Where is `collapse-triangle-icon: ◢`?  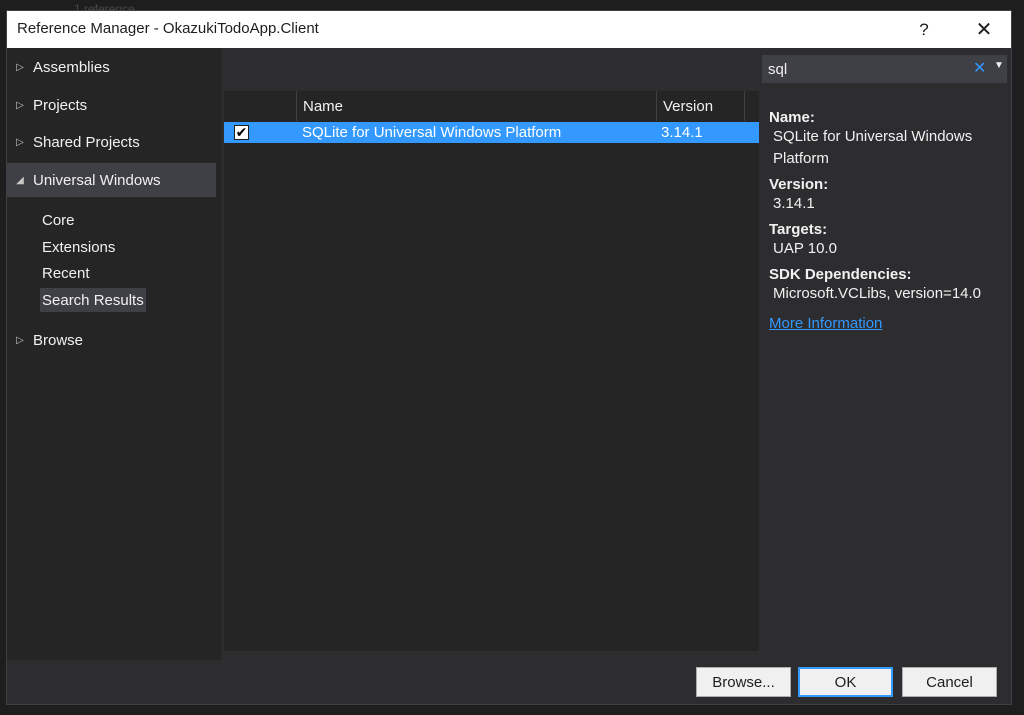 collapse-triangle-icon: ◢ is located at coordinates (20, 180).